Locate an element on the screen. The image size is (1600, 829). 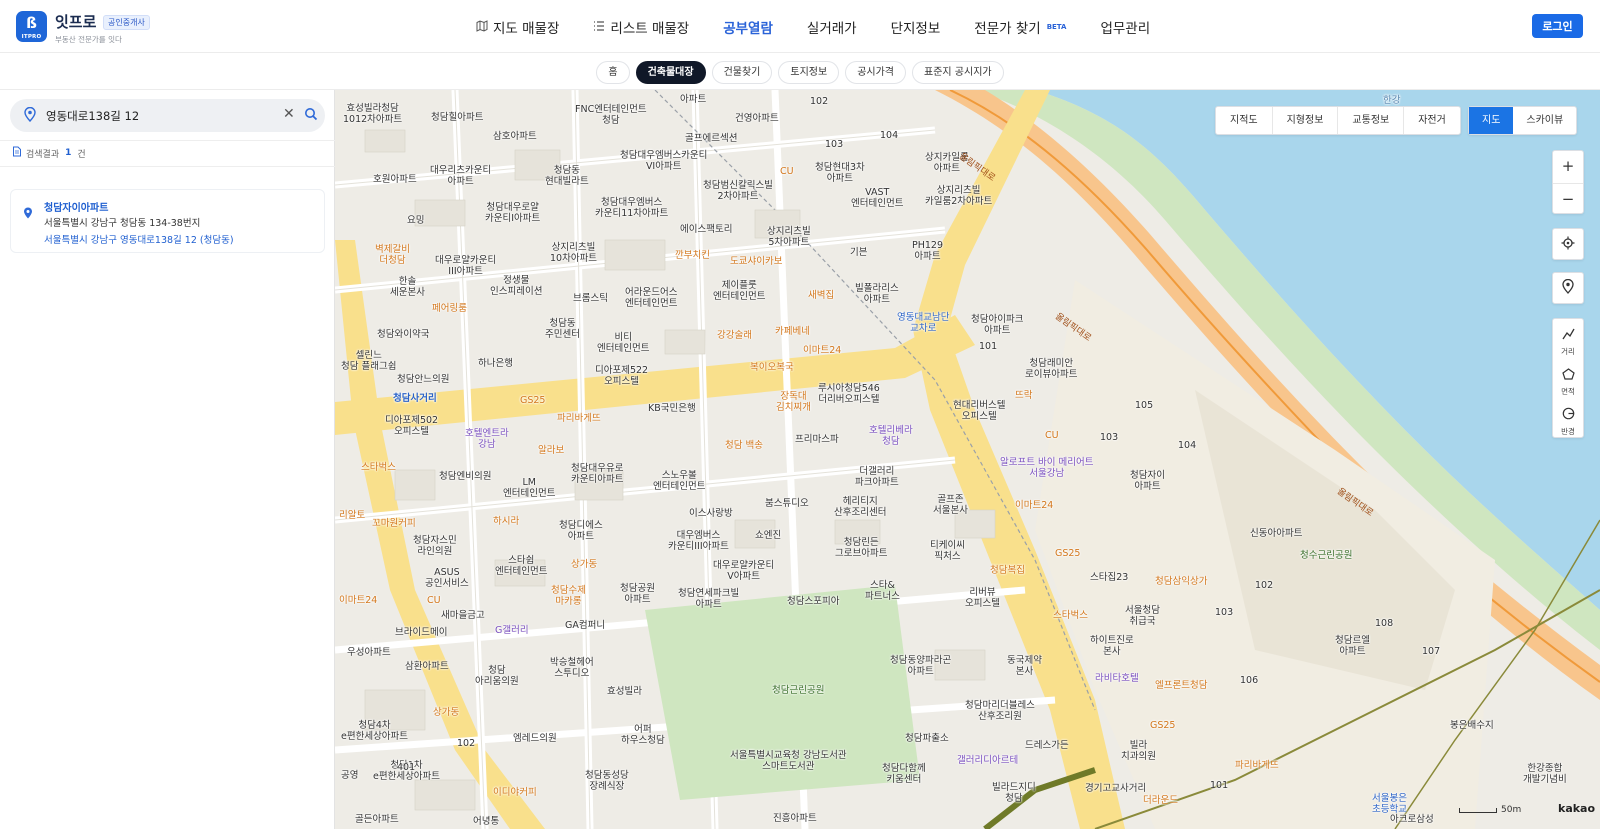
map-label: 청담대우로얄 카운티I아파트 is located at coordinates (512, 213).